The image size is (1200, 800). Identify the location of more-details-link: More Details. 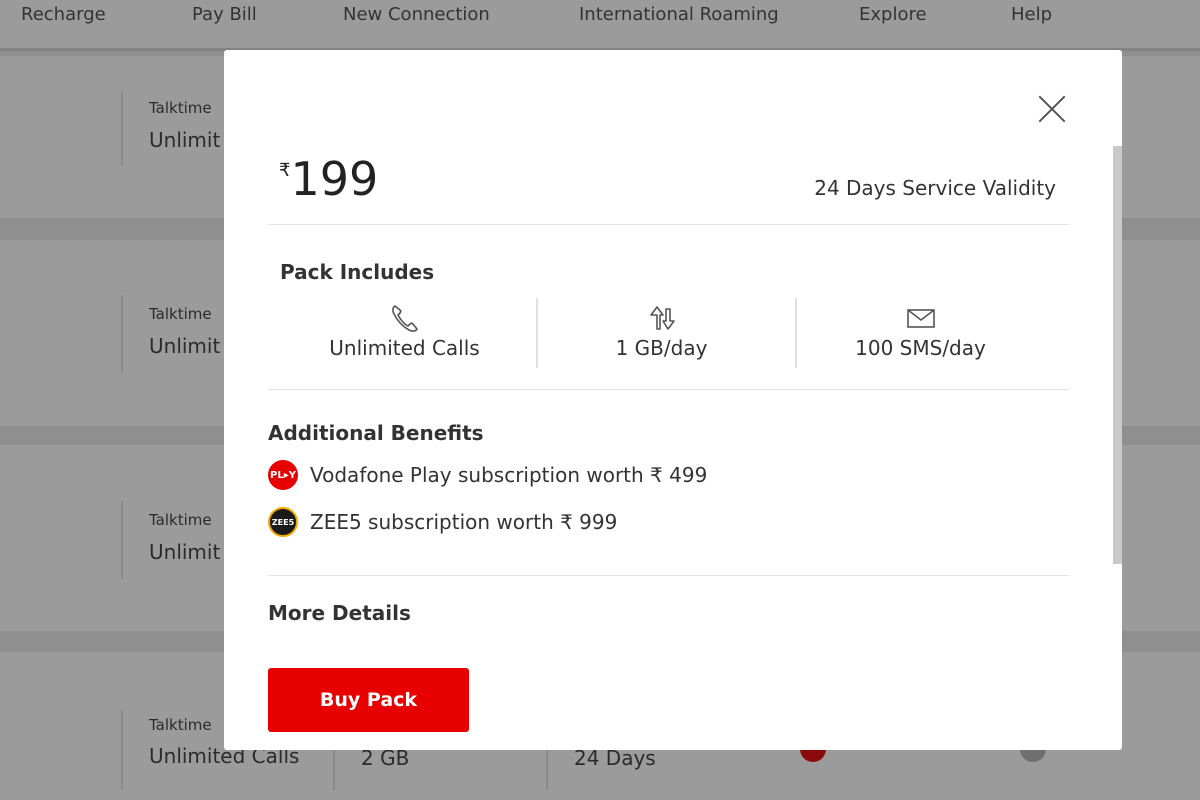
(339, 613).